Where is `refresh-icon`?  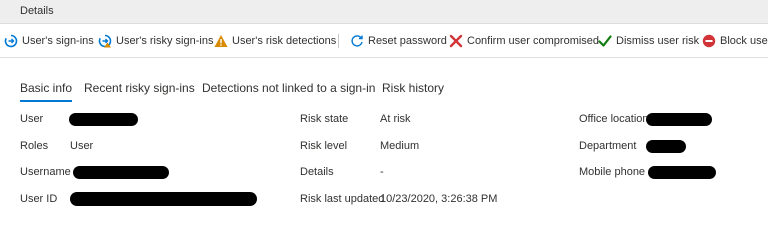
refresh-icon is located at coordinates (357, 41).